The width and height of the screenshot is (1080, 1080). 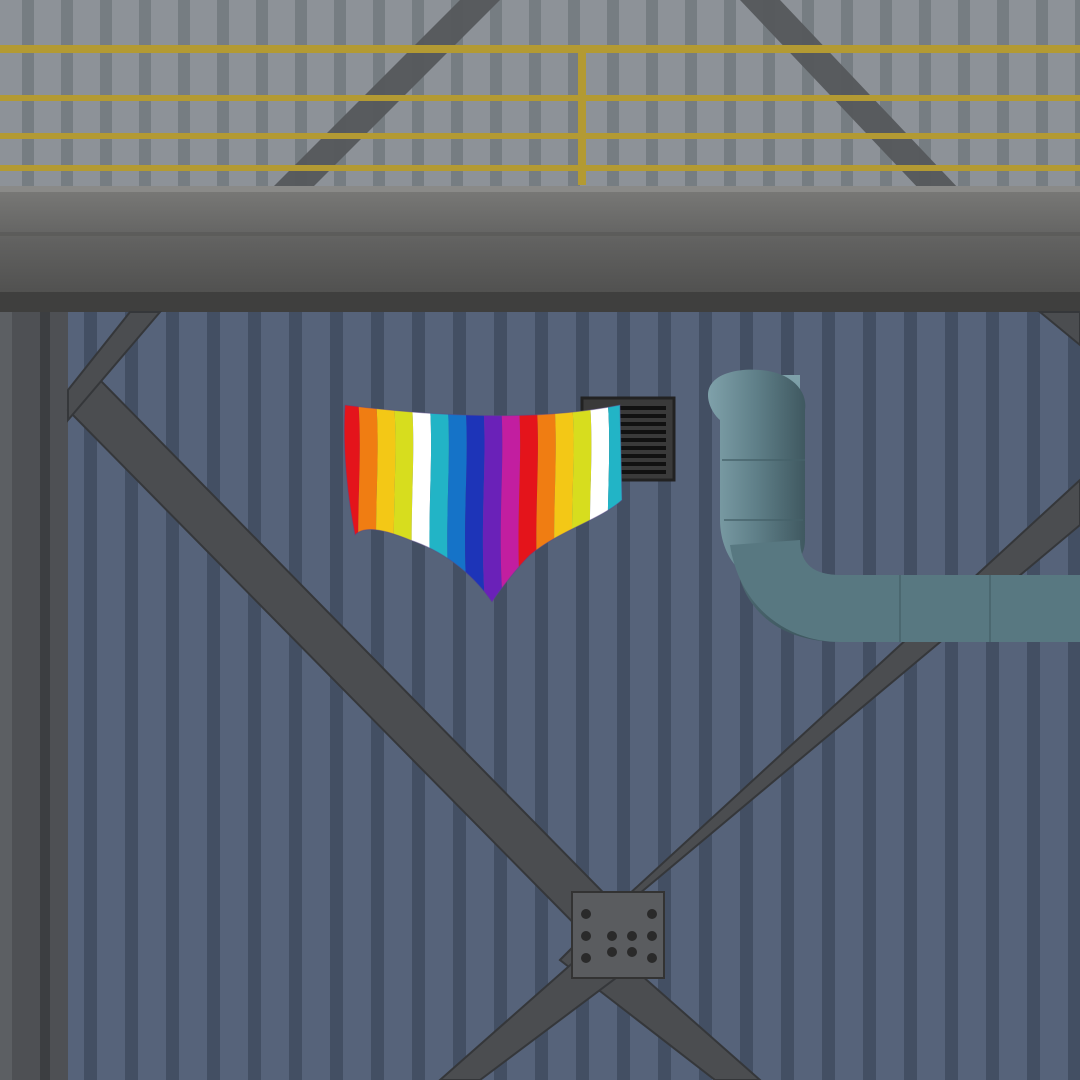 What do you see at coordinates (540, 249) in the screenshot?
I see `overhead-beam` at bounding box center [540, 249].